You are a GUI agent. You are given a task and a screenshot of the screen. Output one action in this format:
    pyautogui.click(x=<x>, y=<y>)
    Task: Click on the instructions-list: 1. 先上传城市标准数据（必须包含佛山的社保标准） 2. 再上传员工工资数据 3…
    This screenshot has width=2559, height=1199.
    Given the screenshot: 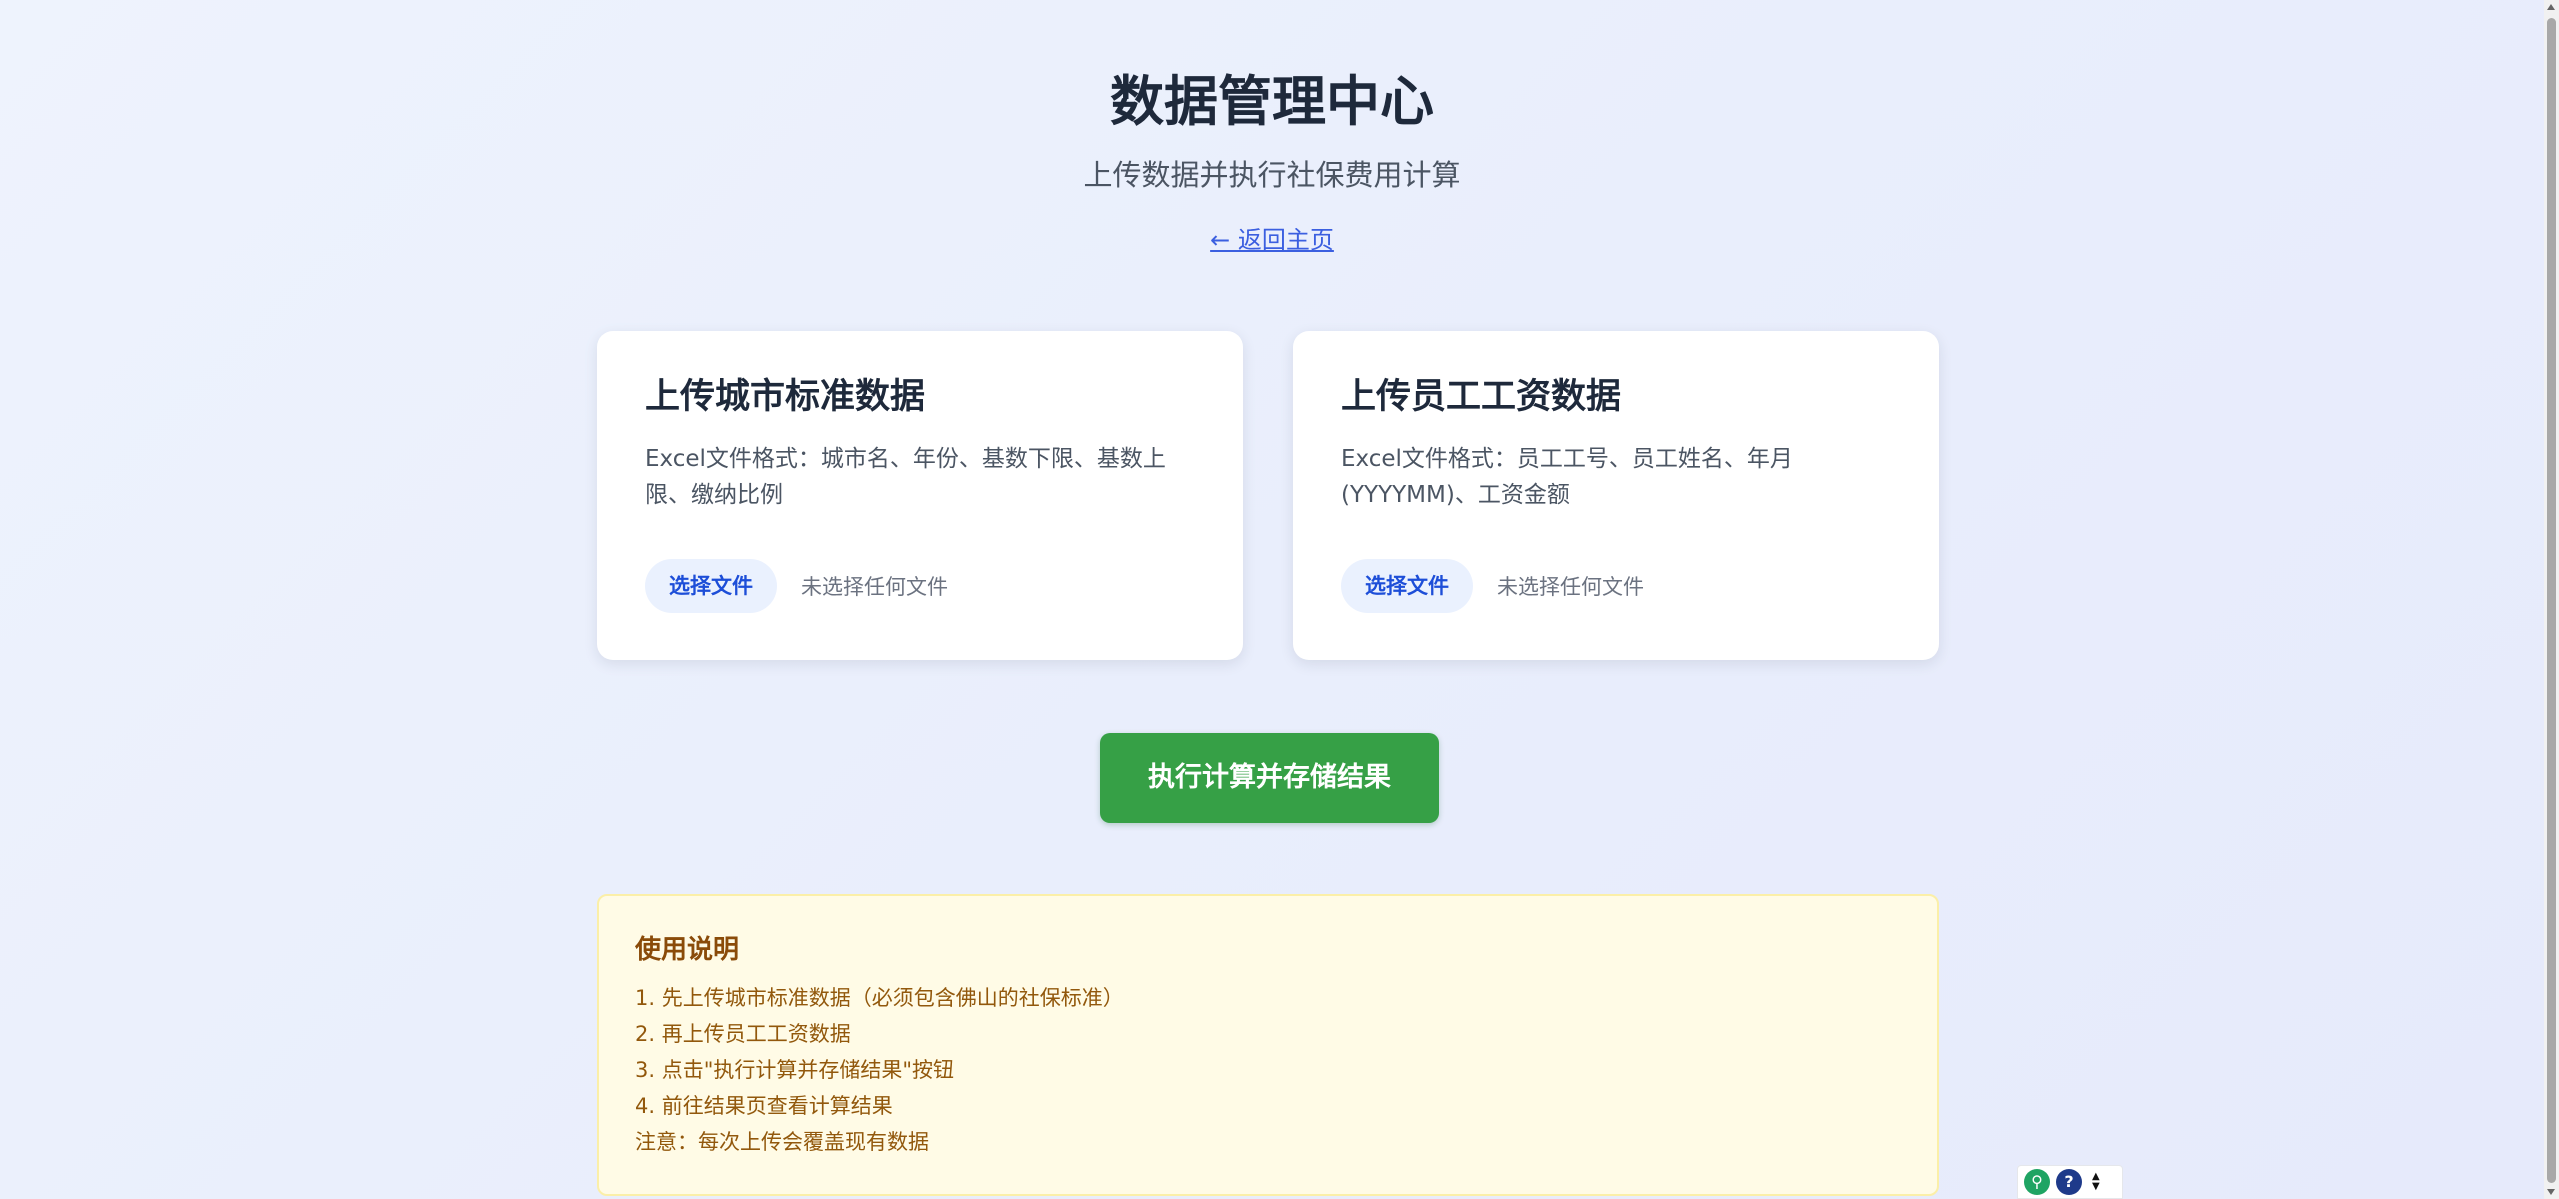 What is the action you would take?
    pyautogui.click(x=1268, y=1070)
    